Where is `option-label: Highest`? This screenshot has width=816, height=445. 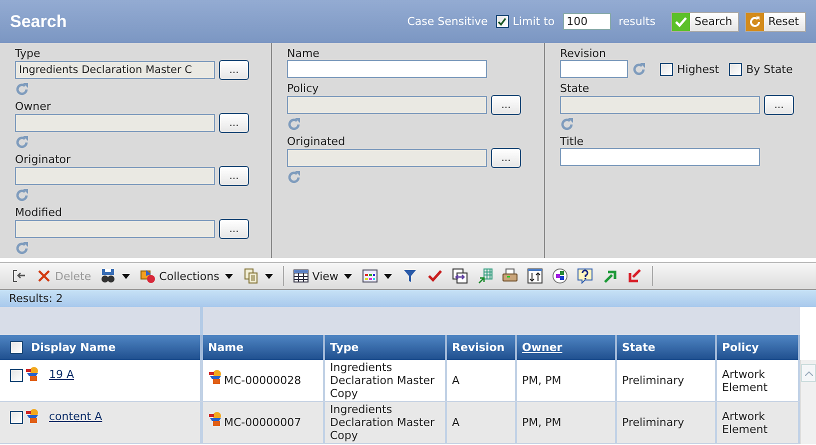 option-label: Highest is located at coordinates (698, 69).